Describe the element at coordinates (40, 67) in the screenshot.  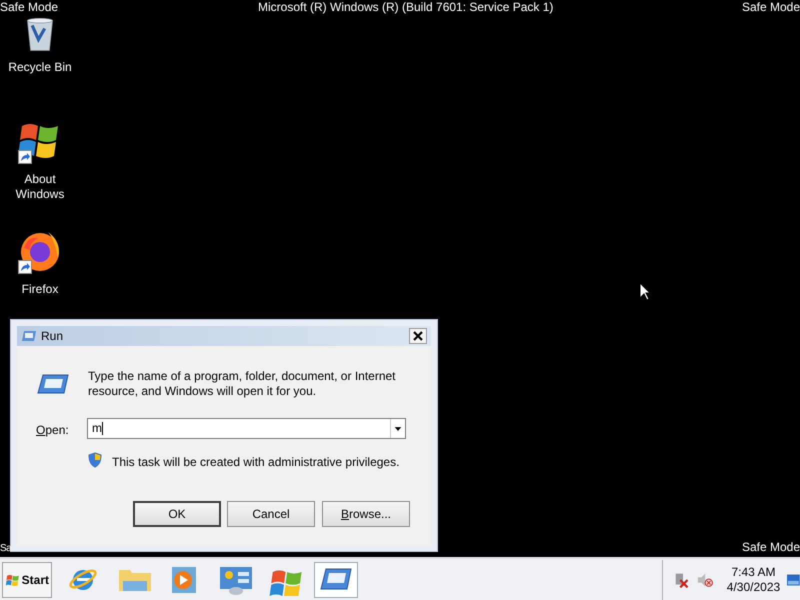
I see `icon-label: Recycle Bin` at that location.